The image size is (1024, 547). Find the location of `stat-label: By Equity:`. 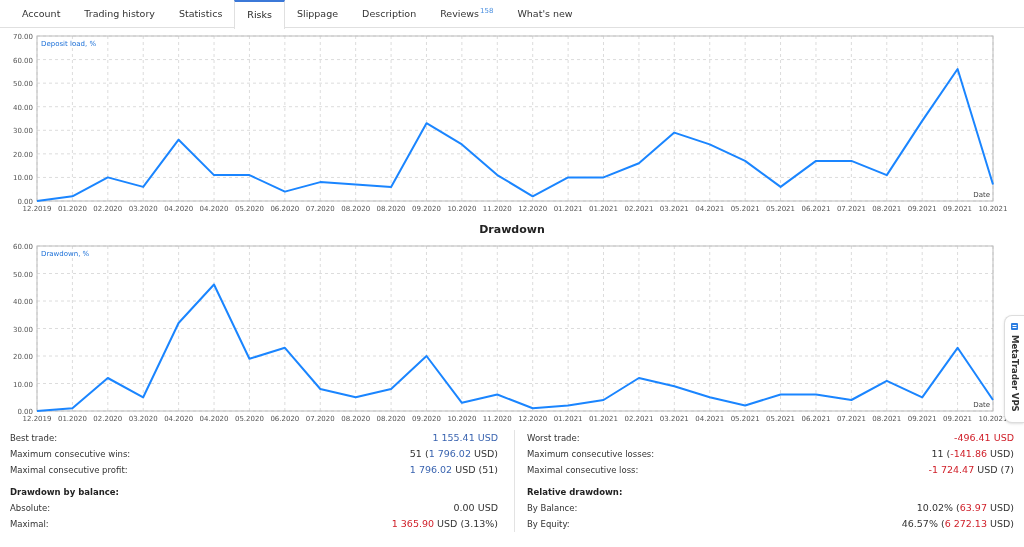

stat-label: By Equity: is located at coordinates (548, 524).